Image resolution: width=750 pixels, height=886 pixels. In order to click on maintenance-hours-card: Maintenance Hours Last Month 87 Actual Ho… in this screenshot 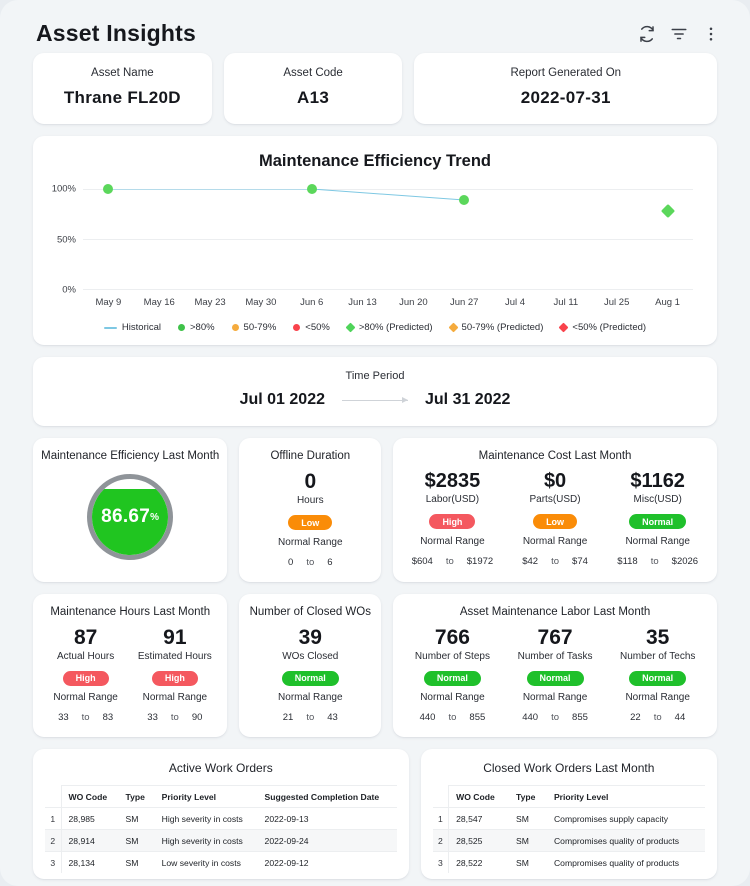, I will do `click(130, 665)`.